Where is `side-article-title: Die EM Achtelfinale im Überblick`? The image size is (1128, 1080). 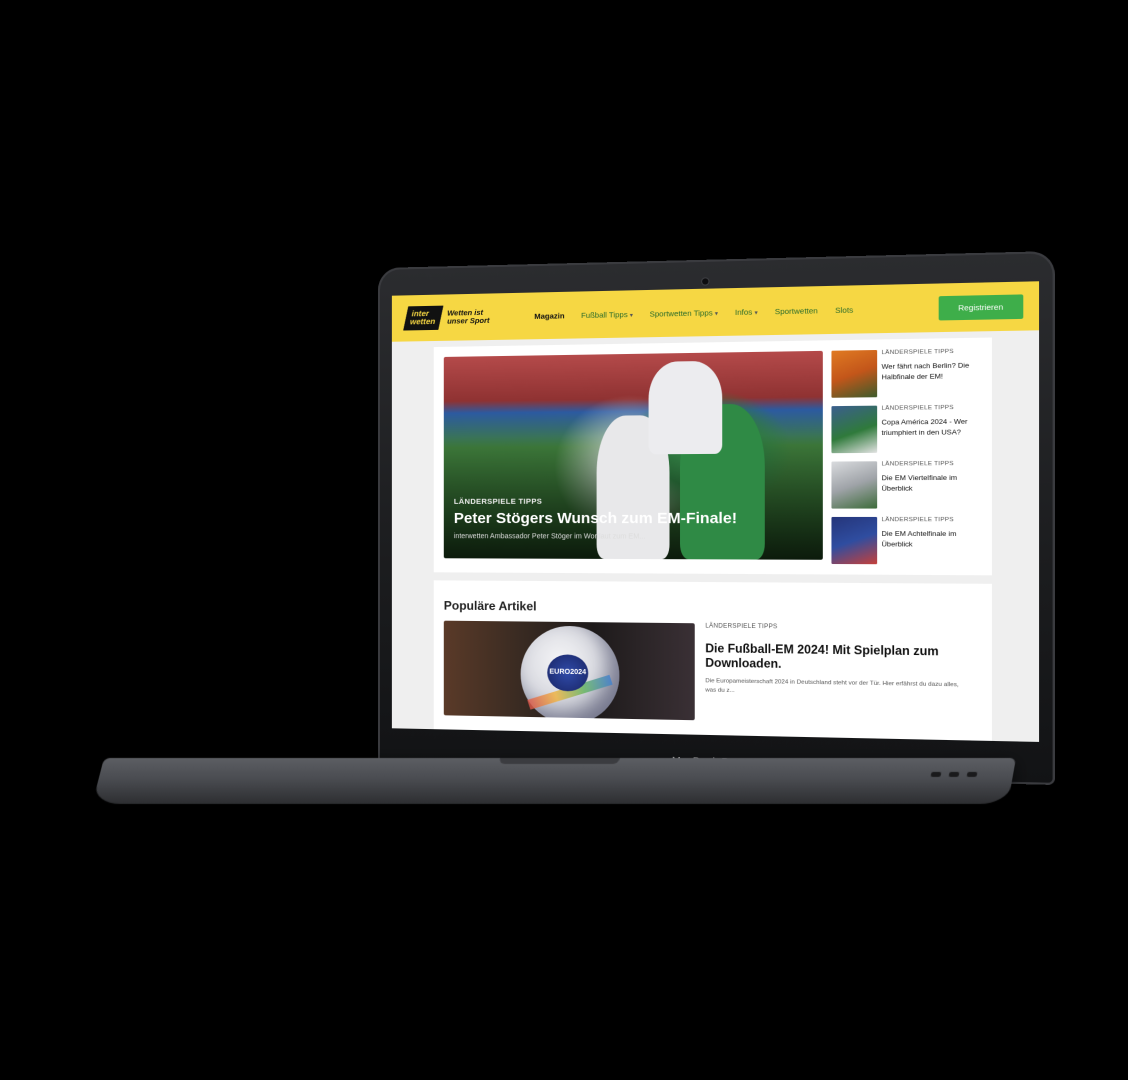 side-article-title: Die EM Achtelfinale im Überblick is located at coordinates (928, 540).